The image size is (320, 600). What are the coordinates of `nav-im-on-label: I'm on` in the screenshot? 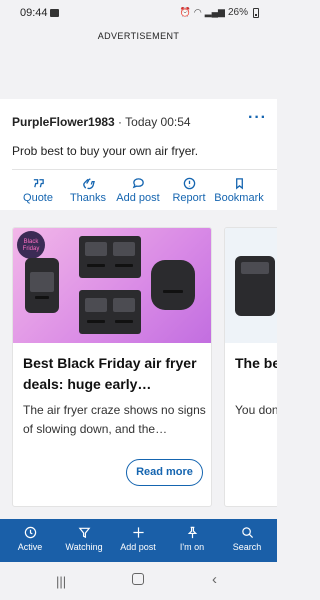 It's located at (192, 547).